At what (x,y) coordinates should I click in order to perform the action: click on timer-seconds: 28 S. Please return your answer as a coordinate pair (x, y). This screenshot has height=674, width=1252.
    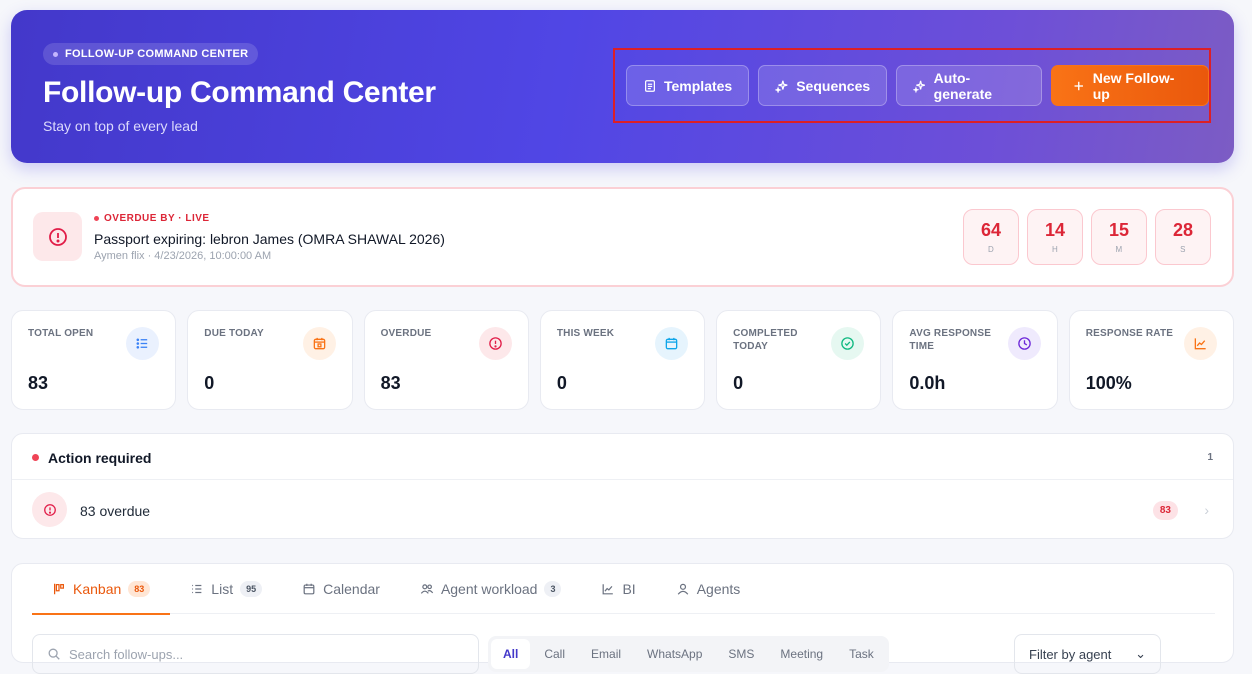
    Looking at the image, I should click on (1183, 237).